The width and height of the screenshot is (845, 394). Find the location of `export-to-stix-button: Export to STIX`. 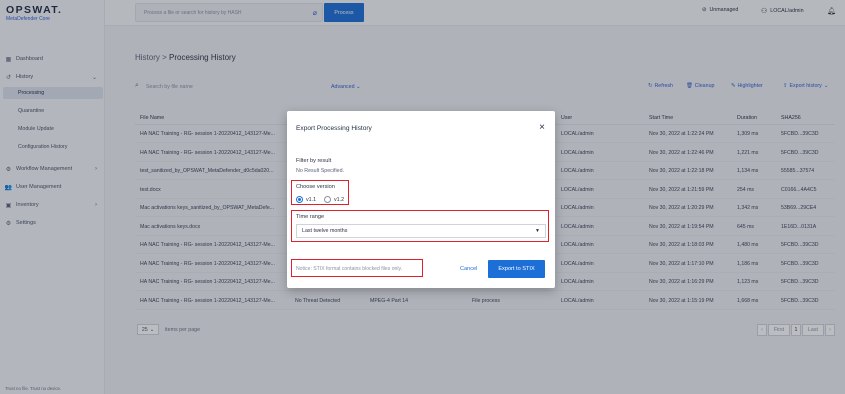

export-to-stix-button: Export to STIX is located at coordinates (516, 269).